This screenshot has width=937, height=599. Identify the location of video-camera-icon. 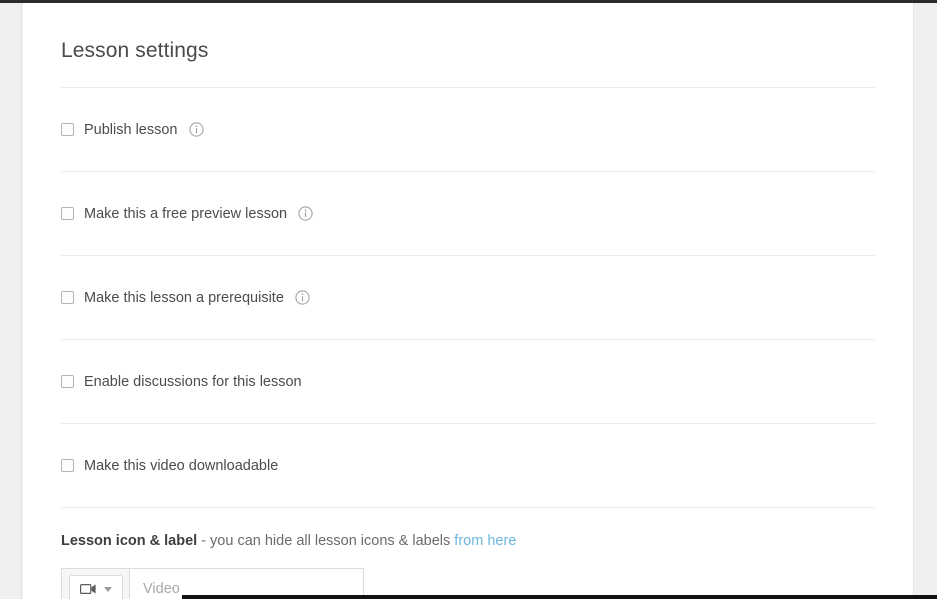
(88, 589).